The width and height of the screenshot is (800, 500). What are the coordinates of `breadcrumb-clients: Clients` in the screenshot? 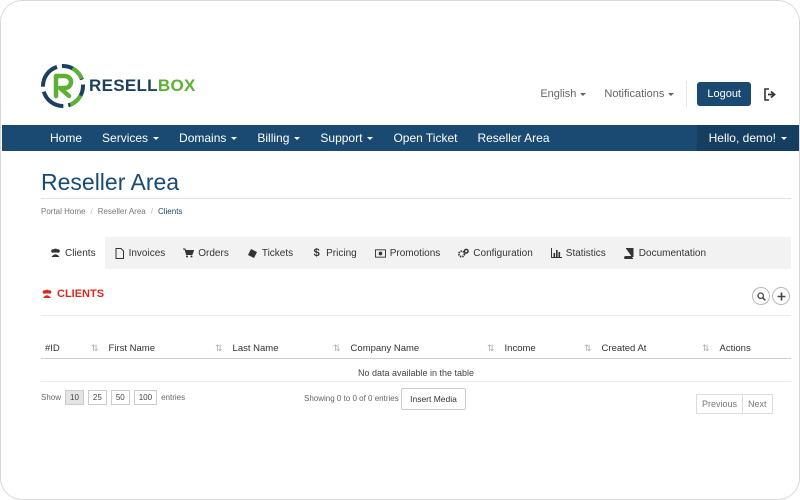 It's located at (170, 211).